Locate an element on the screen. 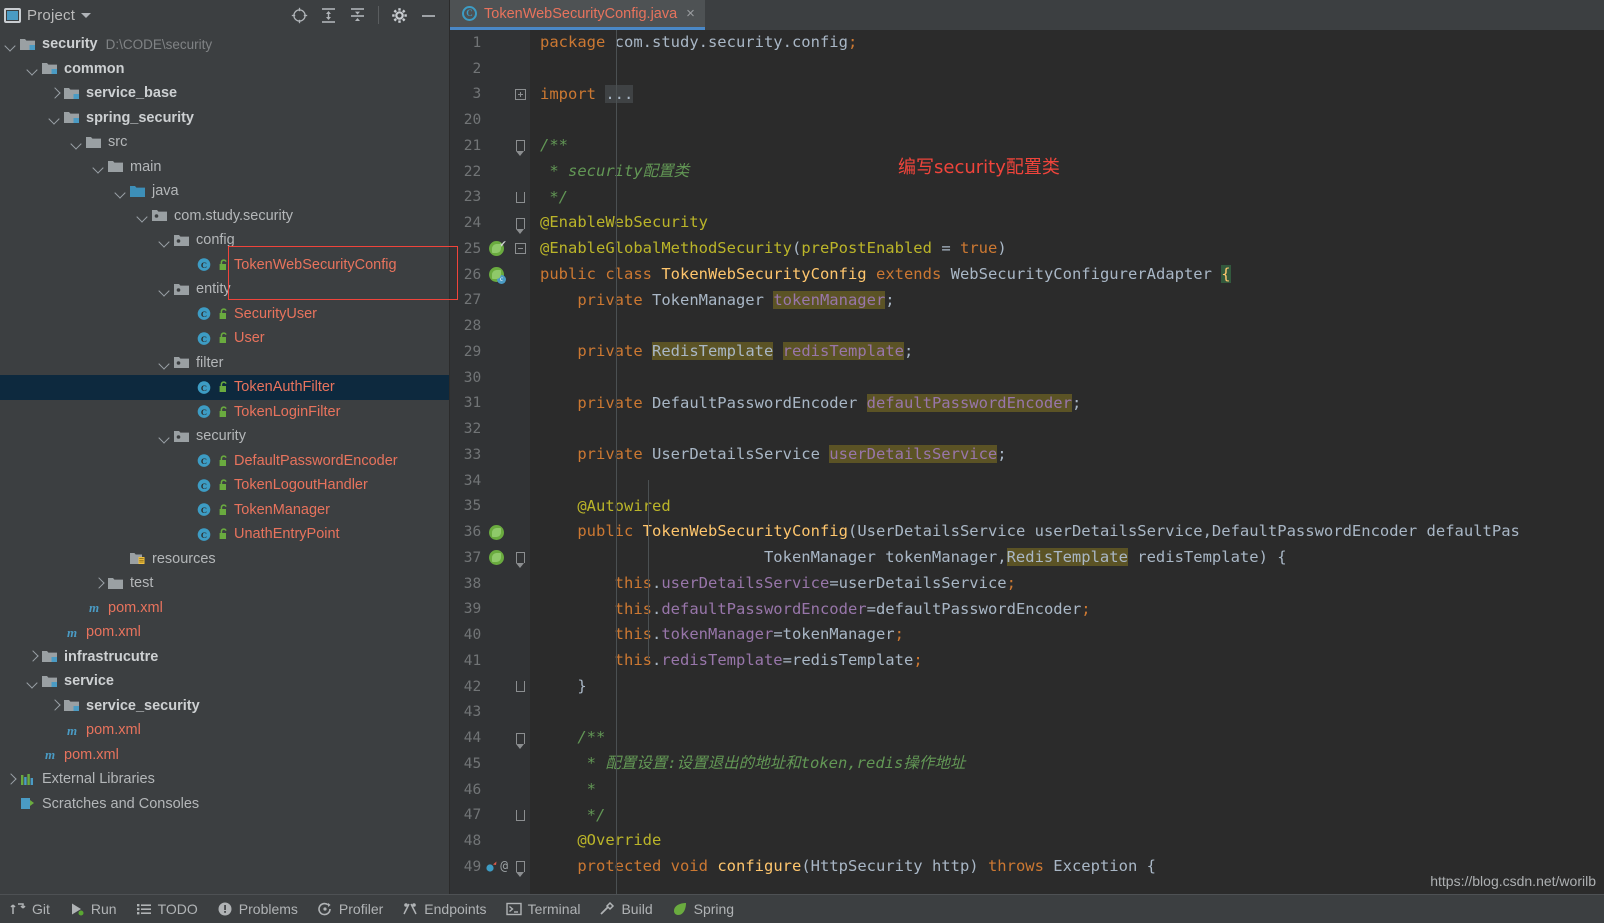 The image size is (1604, 923). code-line-40: this.tokenManager=tokenManager; is located at coordinates (1067, 635).